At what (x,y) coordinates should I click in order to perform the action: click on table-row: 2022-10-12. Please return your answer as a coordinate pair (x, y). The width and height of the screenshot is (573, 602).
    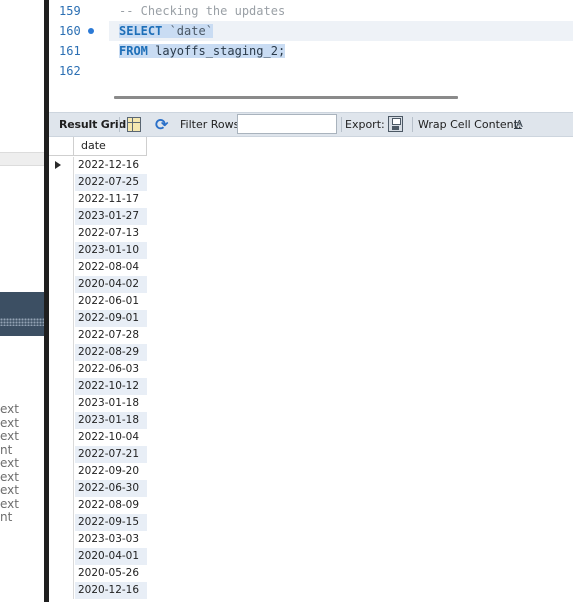
    Looking at the image, I should click on (98, 386).